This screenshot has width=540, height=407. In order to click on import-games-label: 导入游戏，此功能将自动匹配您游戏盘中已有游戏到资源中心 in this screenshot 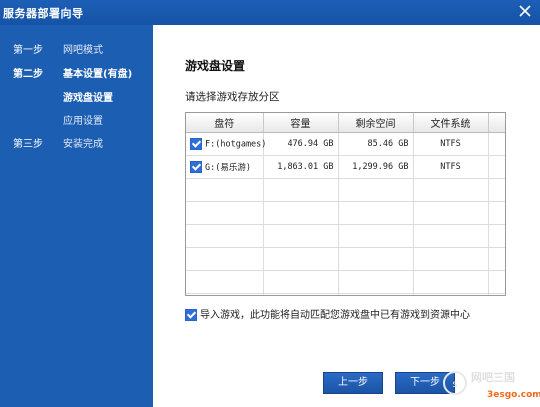, I will do `click(335, 315)`.